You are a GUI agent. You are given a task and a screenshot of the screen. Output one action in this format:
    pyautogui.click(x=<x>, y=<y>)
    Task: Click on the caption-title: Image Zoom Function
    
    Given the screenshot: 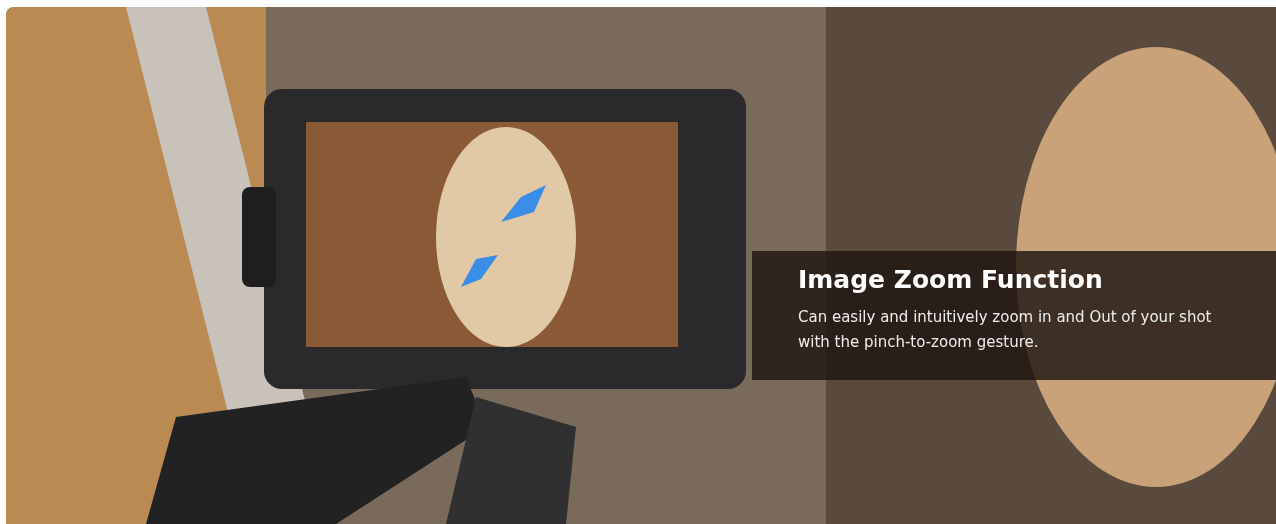 What is the action you would take?
    pyautogui.click(x=951, y=280)
    